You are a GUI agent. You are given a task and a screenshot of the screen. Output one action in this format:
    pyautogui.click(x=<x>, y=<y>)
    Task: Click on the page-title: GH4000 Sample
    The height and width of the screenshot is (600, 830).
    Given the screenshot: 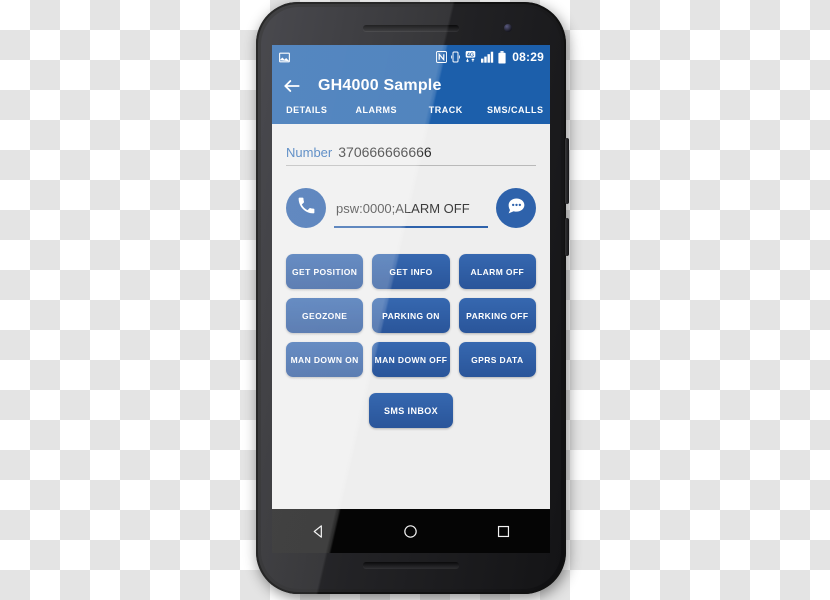 What is the action you would take?
    pyautogui.click(x=380, y=85)
    